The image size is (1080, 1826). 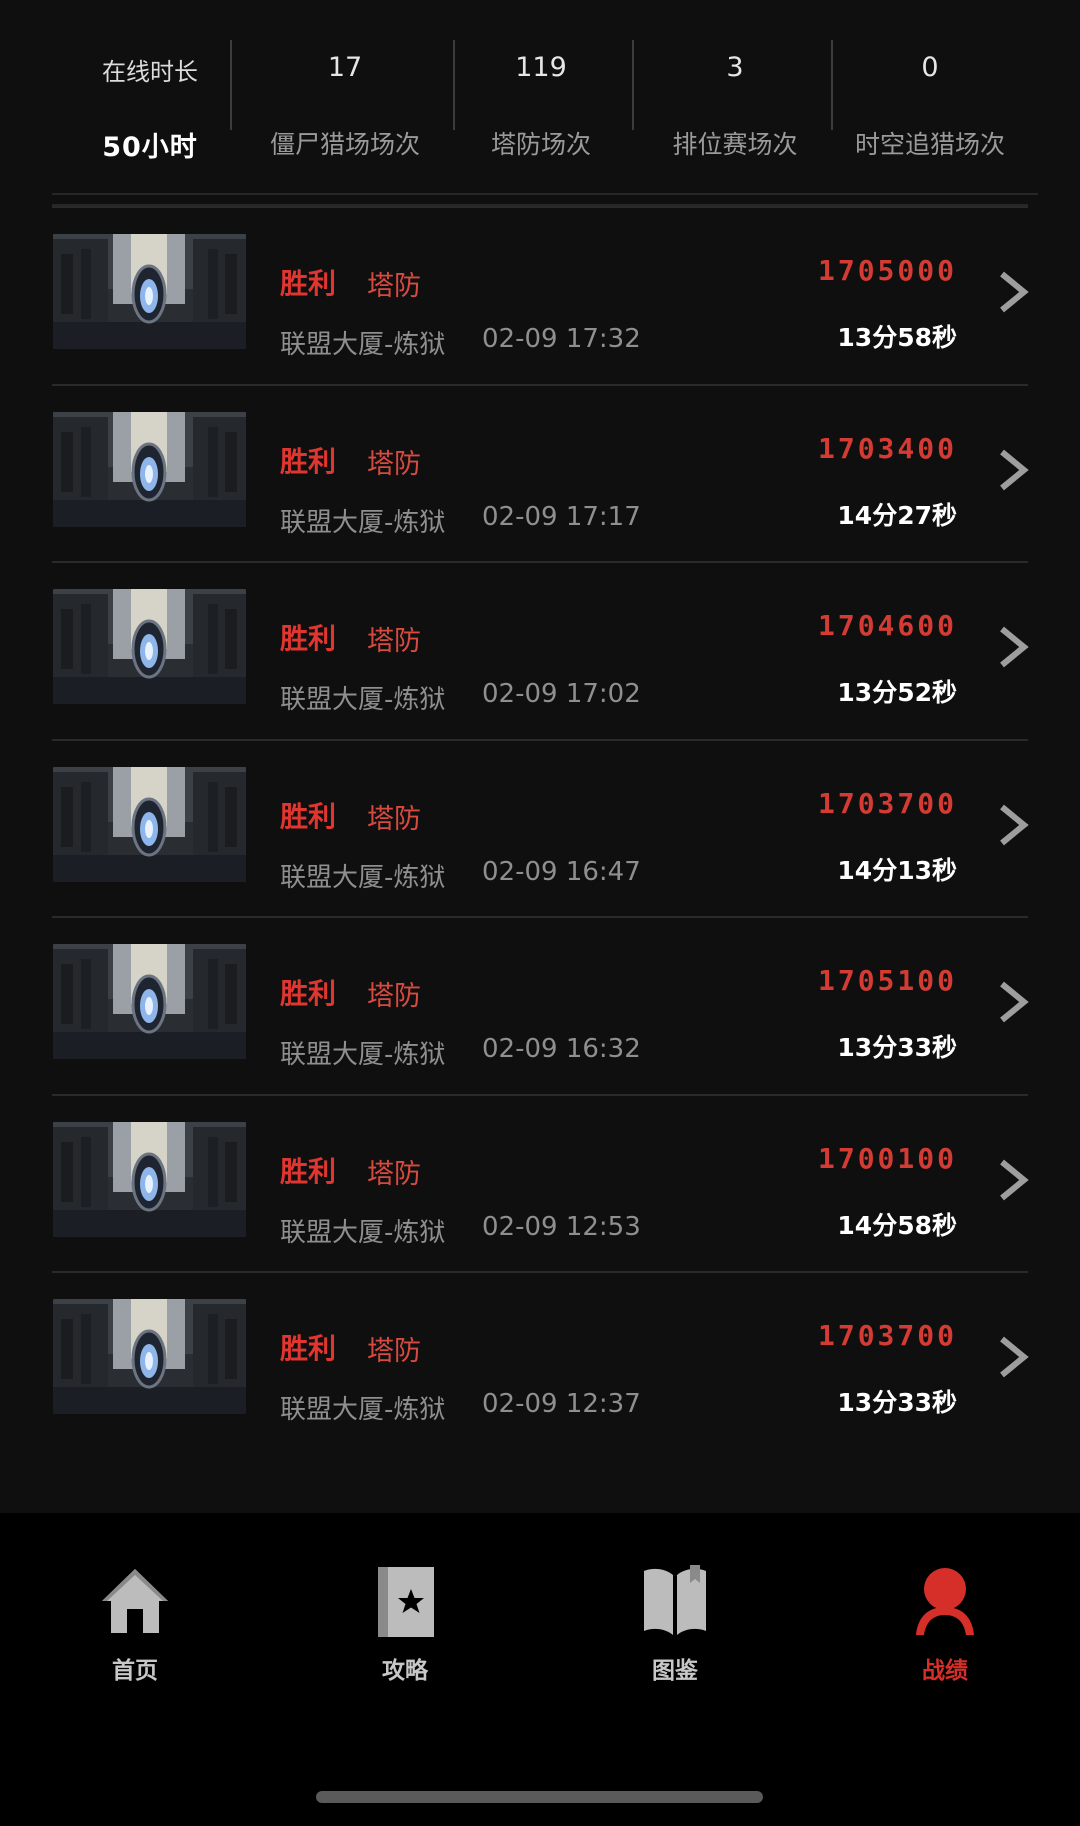 What do you see at coordinates (675, 1600) in the screenshot?
I see `open-book-icon` at bounding box center [675, 1600].